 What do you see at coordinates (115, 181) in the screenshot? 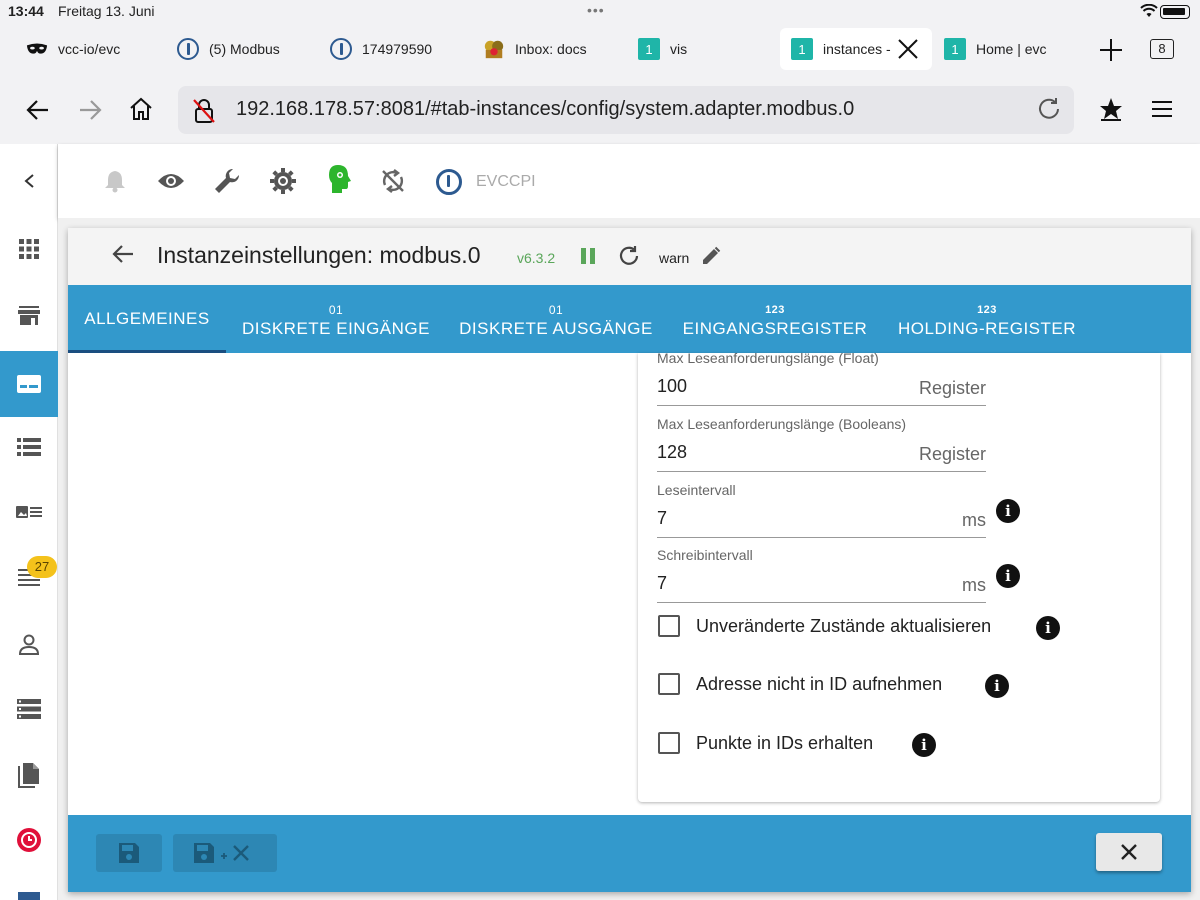
I see `notifications-bell-icon` at bounding box center [115, 181].